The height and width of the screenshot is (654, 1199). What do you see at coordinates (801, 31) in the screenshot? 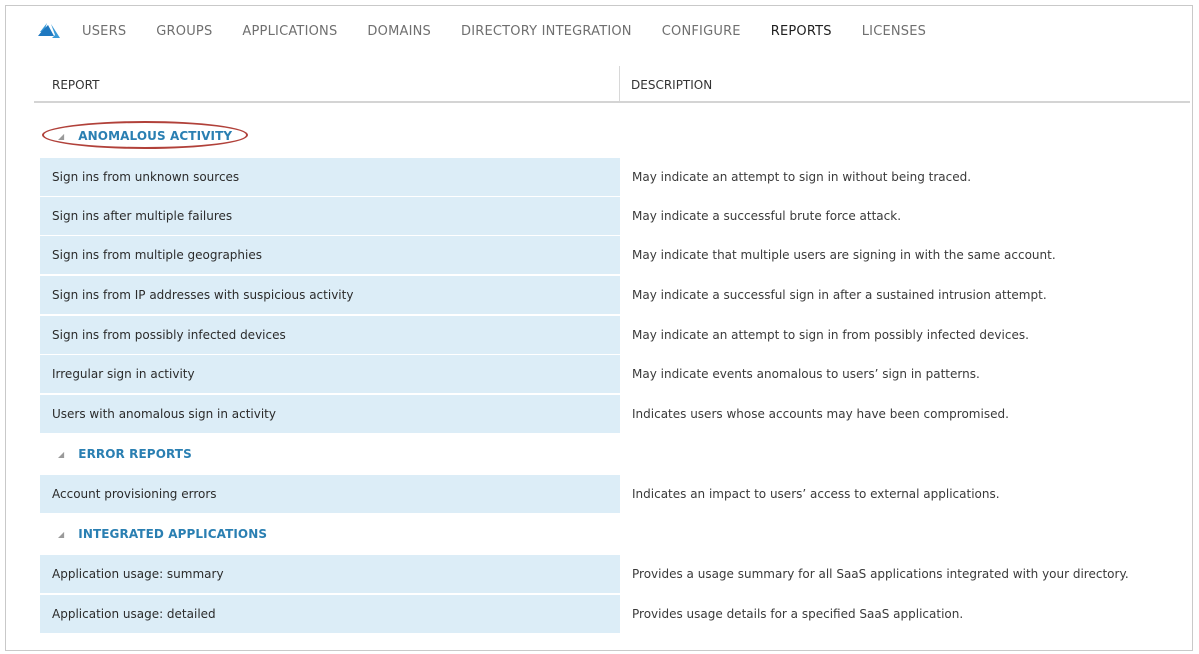
I see `nav-reports: REPORTS` at bounding box center [801, 31].